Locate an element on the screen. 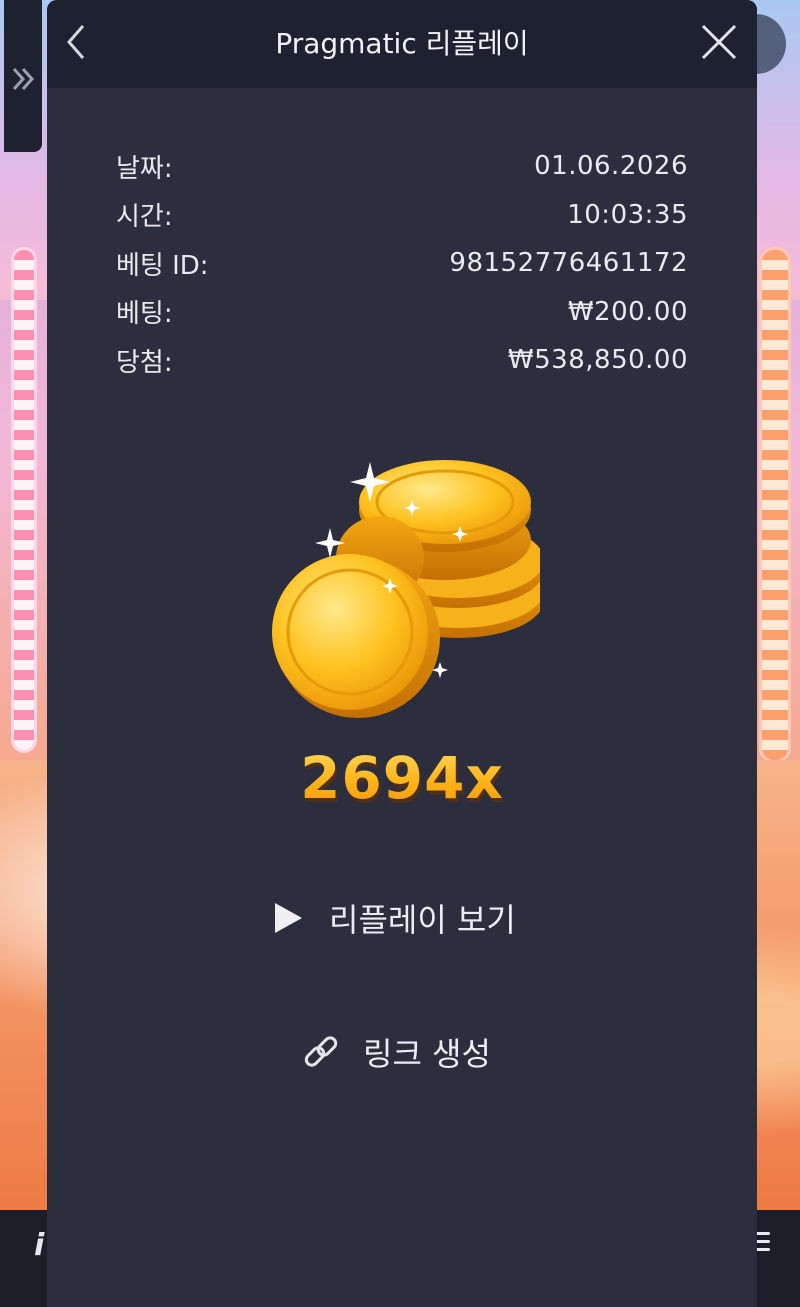 The height and width of the screenshot is (1307, 800). side-panel-toggle is located at coordinates (23, 76).